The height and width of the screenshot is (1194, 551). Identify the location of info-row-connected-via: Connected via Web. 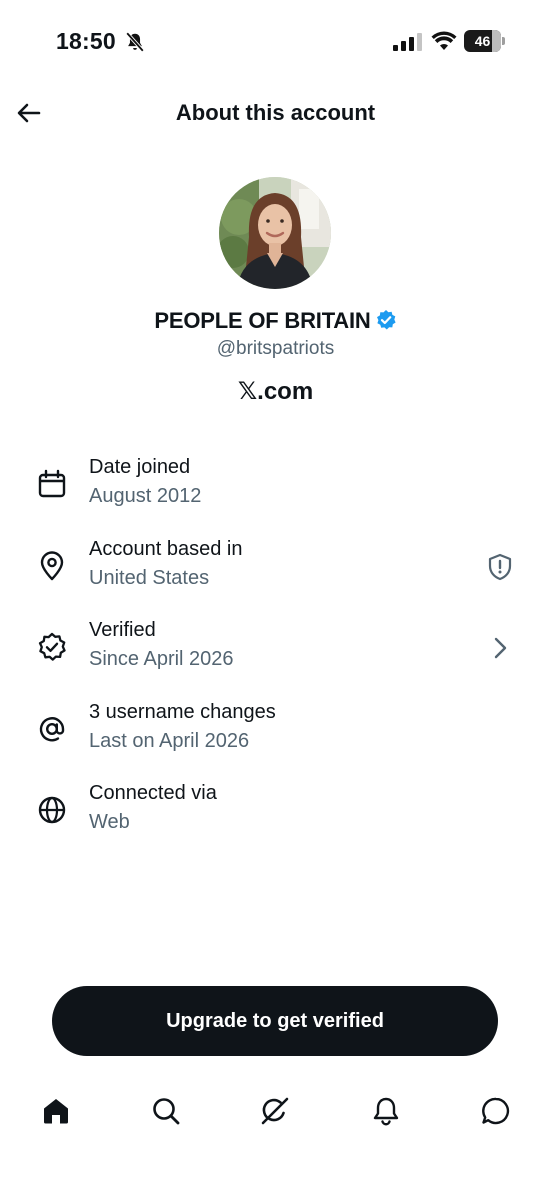
(275, 817).